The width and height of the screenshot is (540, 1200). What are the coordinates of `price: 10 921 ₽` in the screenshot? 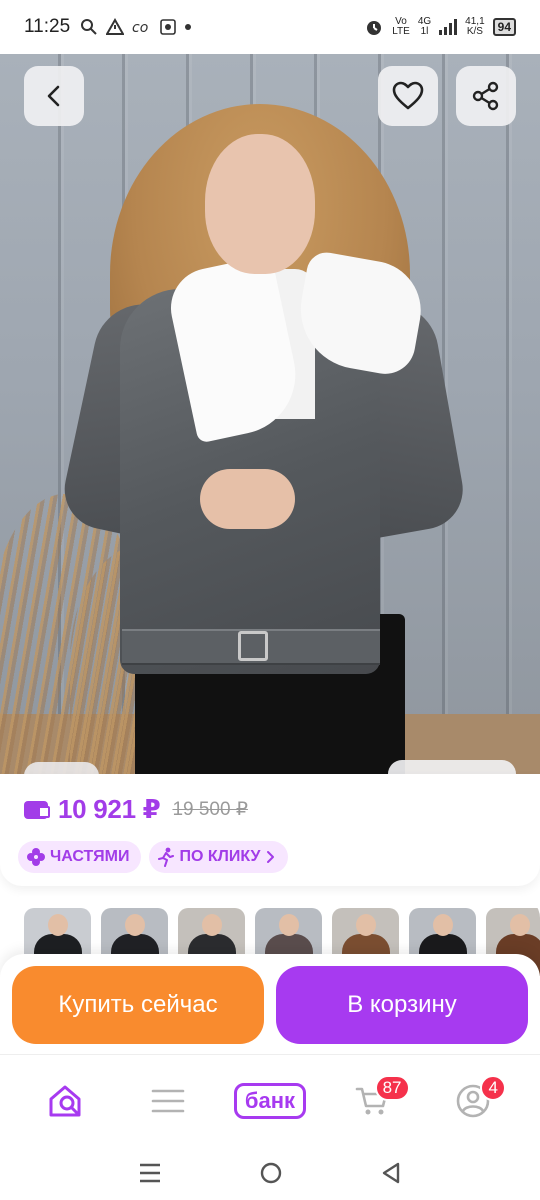 It's located at (109, 809).